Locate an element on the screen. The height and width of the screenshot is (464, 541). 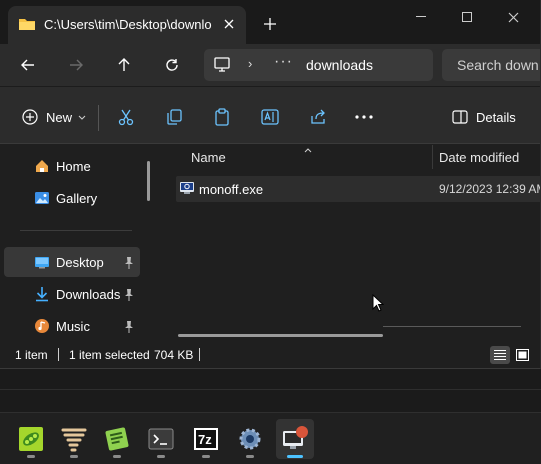
breadcrumb-overflow: ··· is located at coordinates (283, 62).